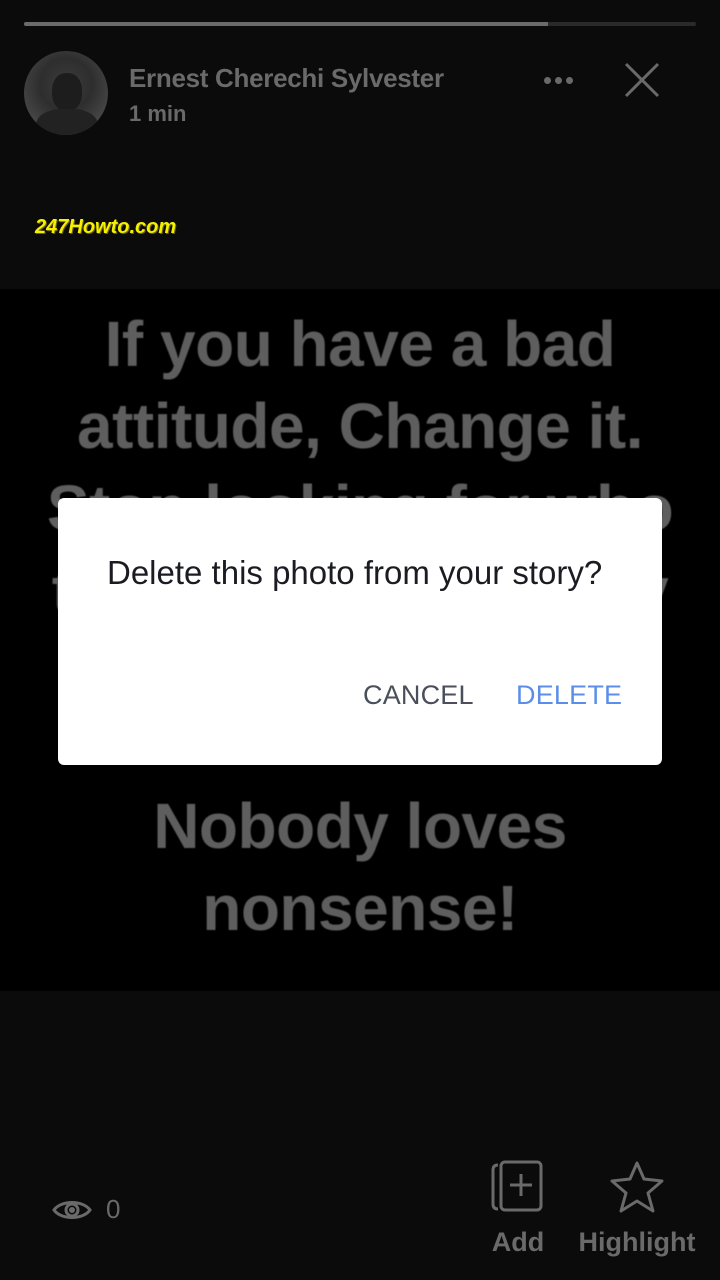  Describe the element at coordinates (113, 1209) in the screenshot. I see `viewer-count: 0` at that location.